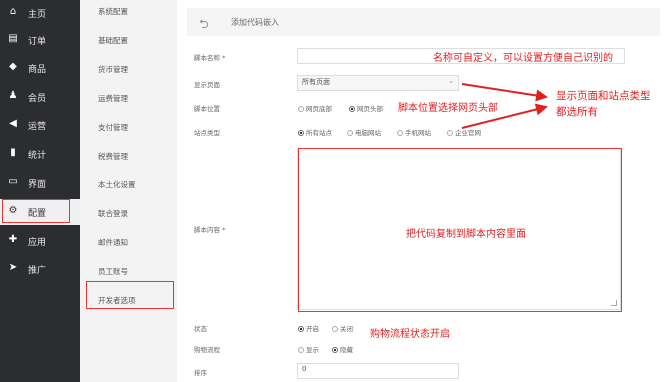 The image size is (670, 382). Describe the element at coordinates (504, 92) in the screenshot. I see `arrow-to-display-page` at that location.